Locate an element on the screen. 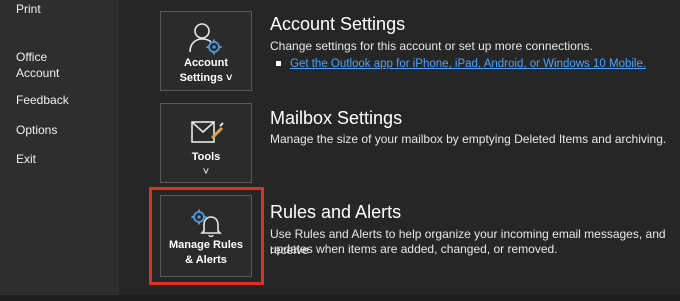 Image resolution: width=680 pixels, height=301 pixels. chevron-down-icon: ˅ is located at coordinates (206, 172).